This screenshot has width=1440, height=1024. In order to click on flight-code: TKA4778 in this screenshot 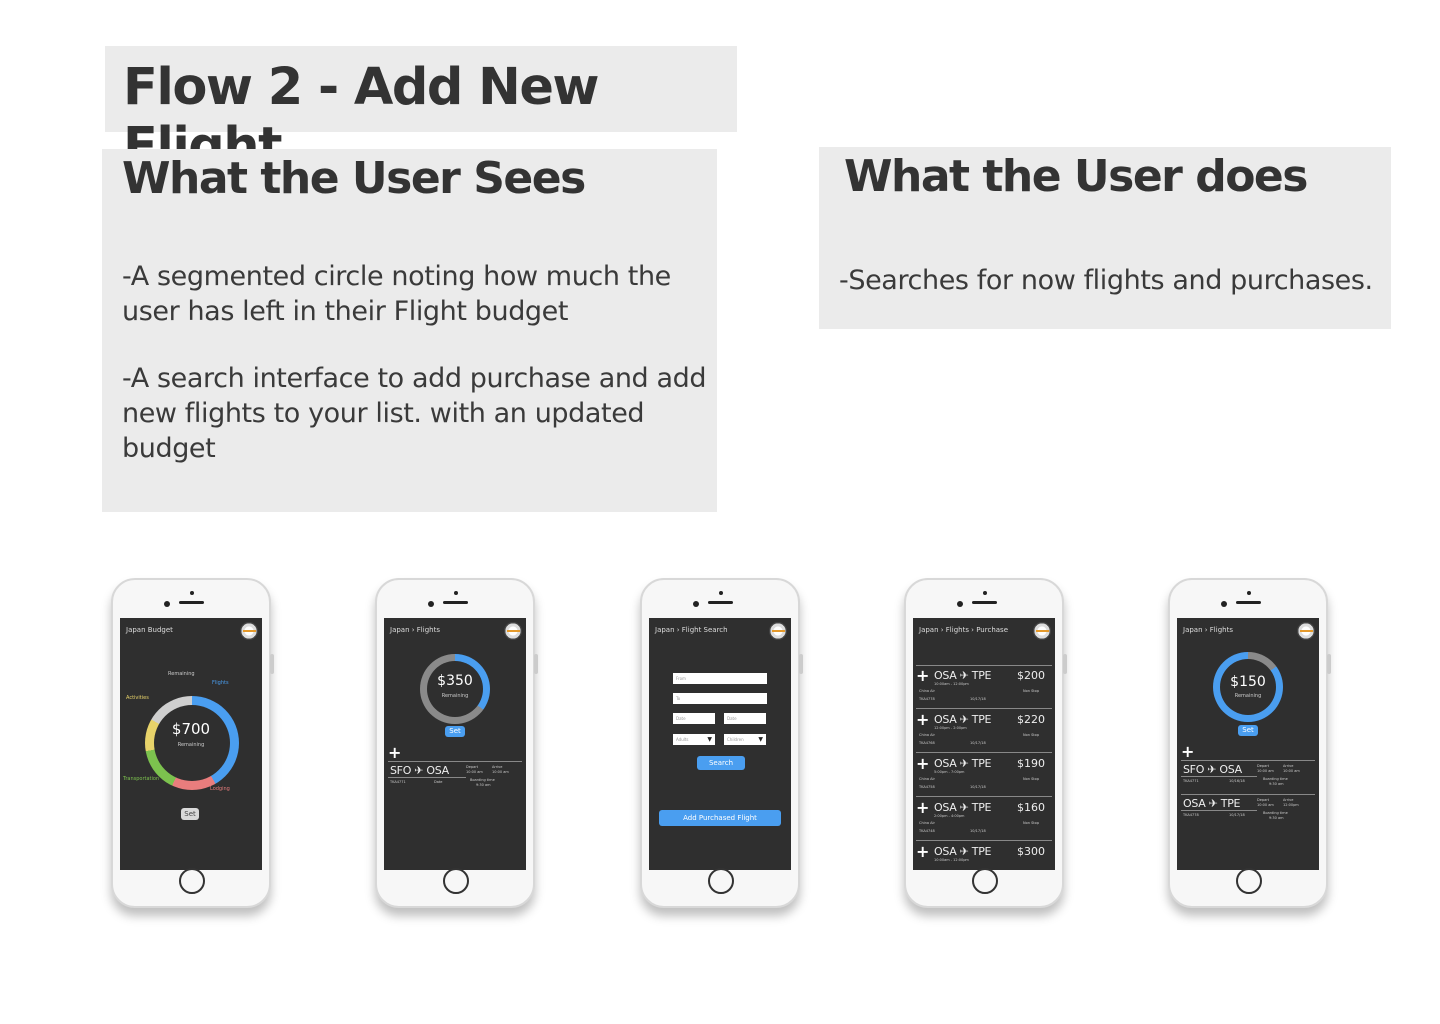, I will do `click(927, 699)`.